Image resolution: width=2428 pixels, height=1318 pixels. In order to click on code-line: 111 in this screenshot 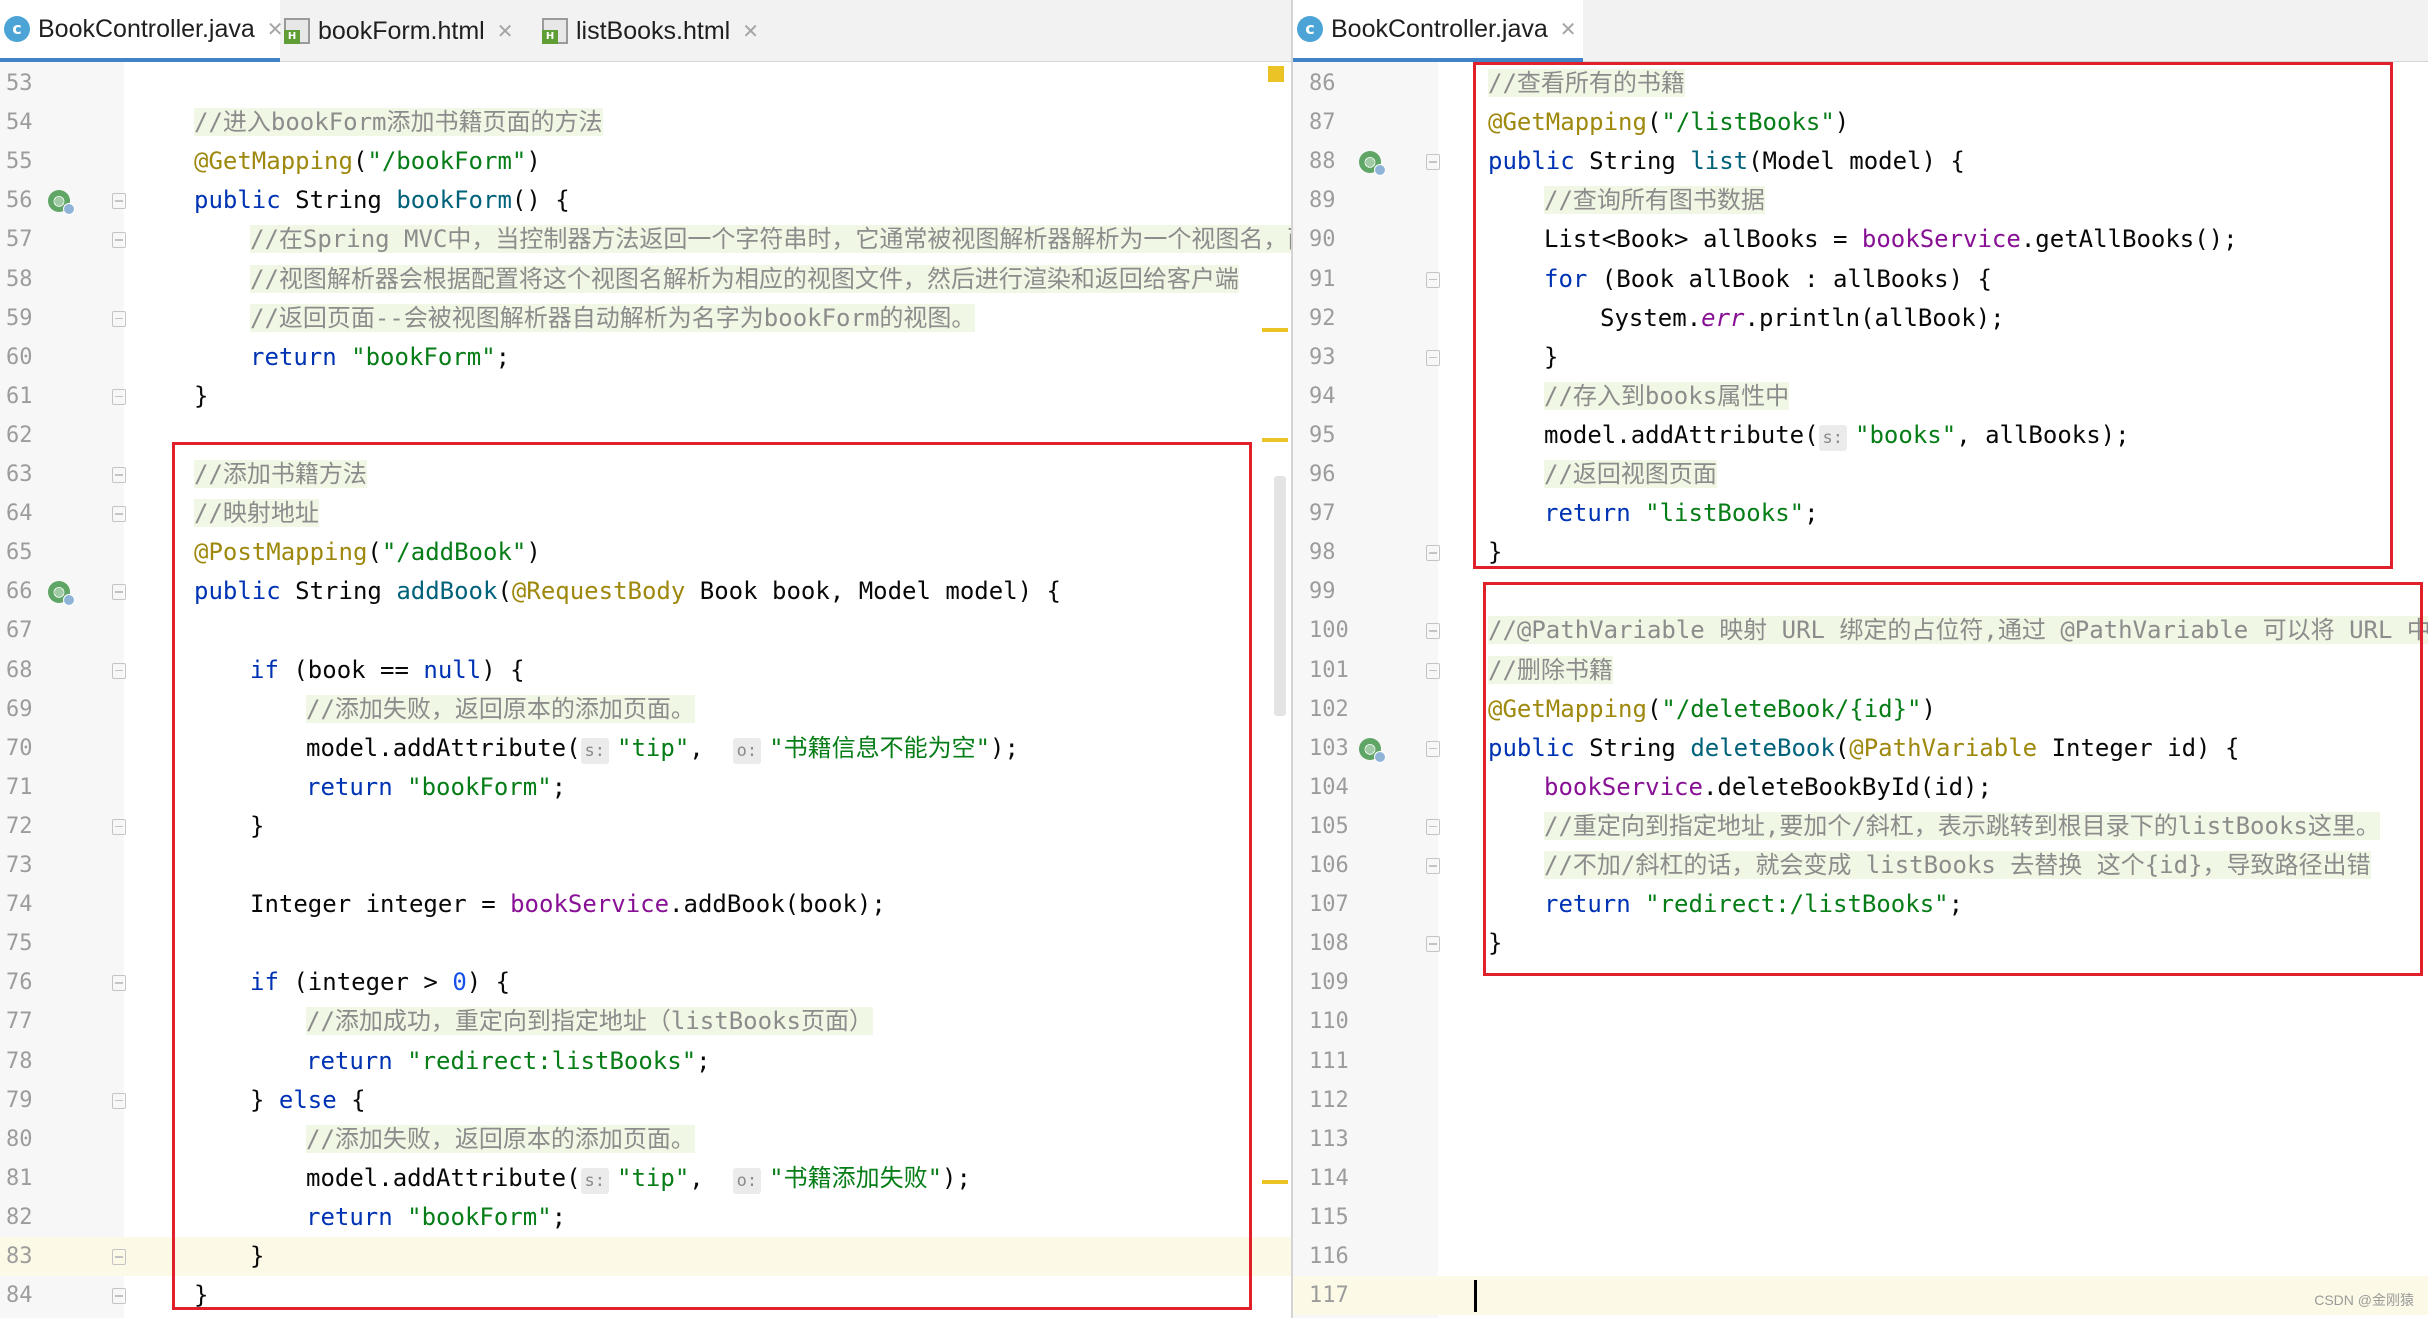, I will do `click(1860, 1061)`.